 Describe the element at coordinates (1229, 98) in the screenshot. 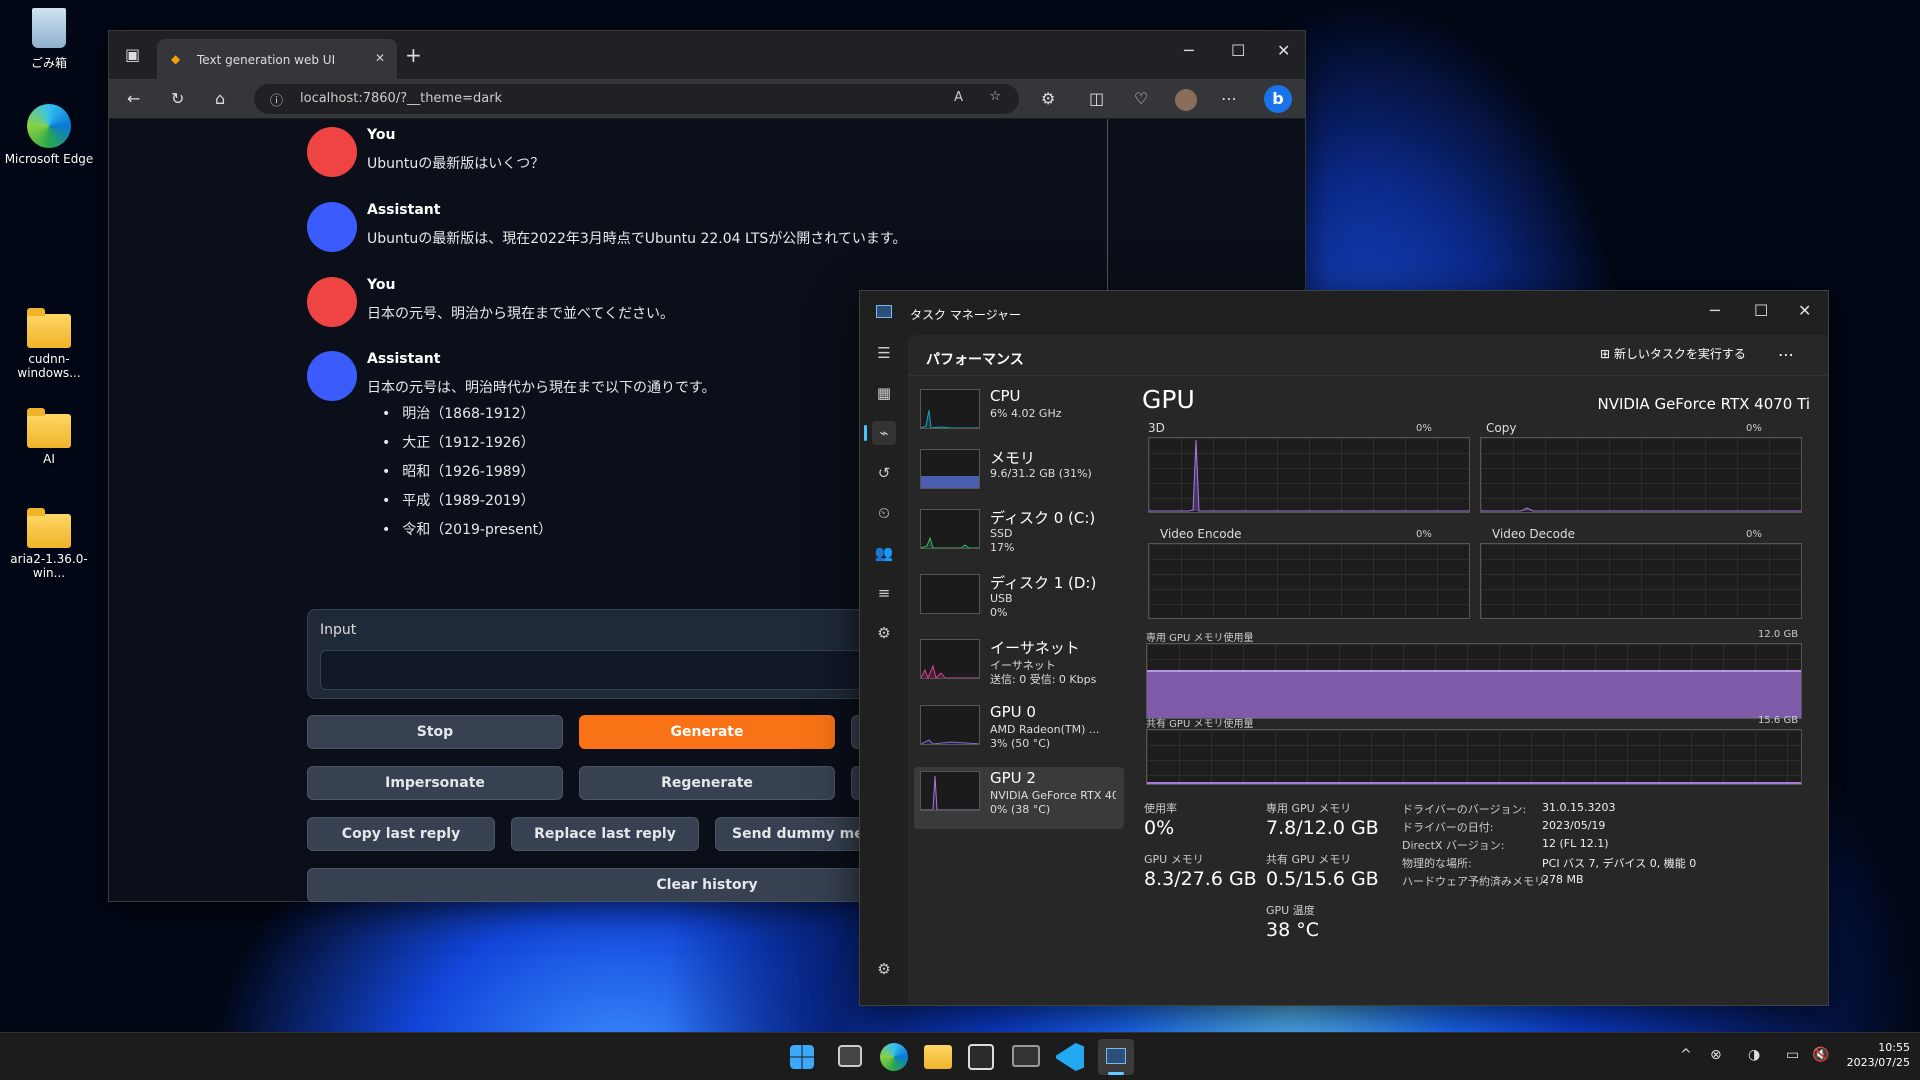

I see `more-icon: ⋯` at that location.